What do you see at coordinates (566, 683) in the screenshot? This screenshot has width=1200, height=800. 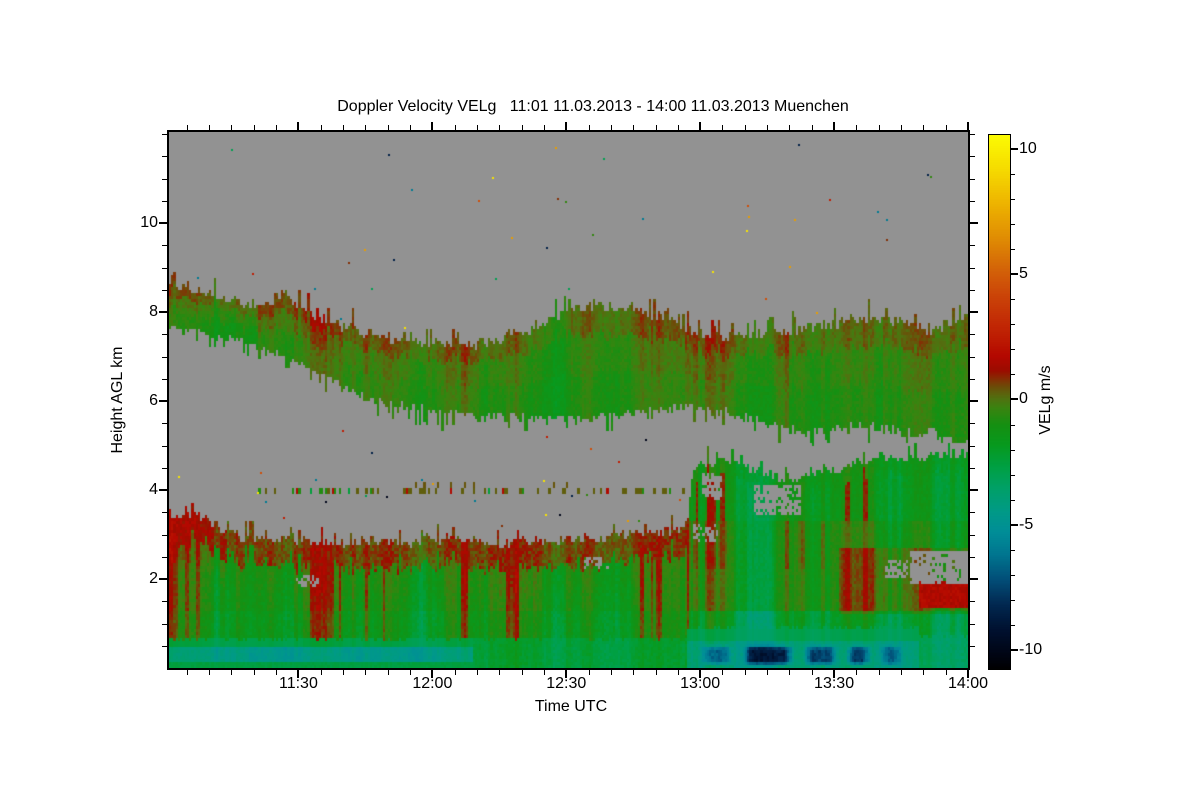 I see `x-tick-label: 12:30` at bounding box center [566, 683].